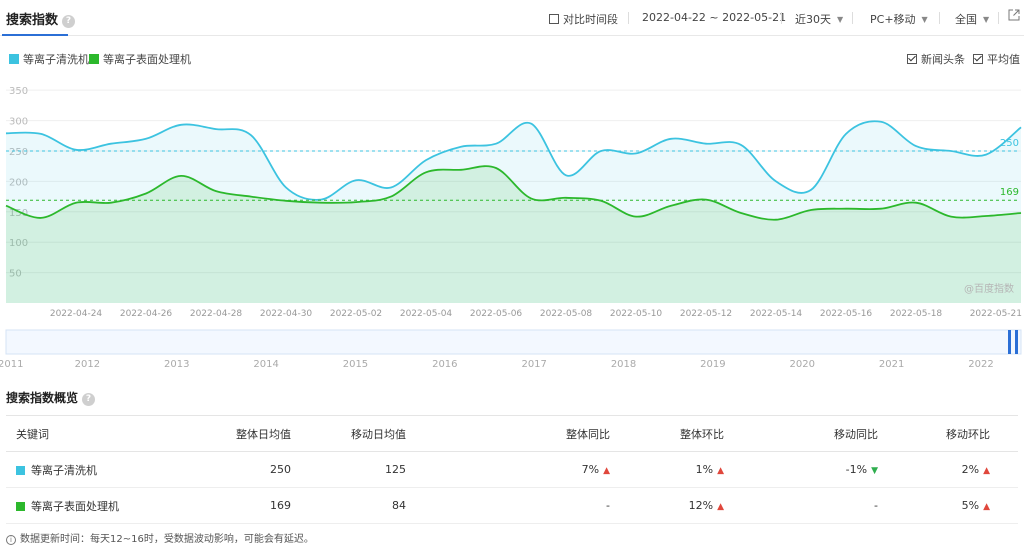 The image size is (1024, 553). Describe the element at coordinates (714, 17) in the screenshot. I see `date-range-picker: 2022-04-22 ~ 2022-05-21` at that location.